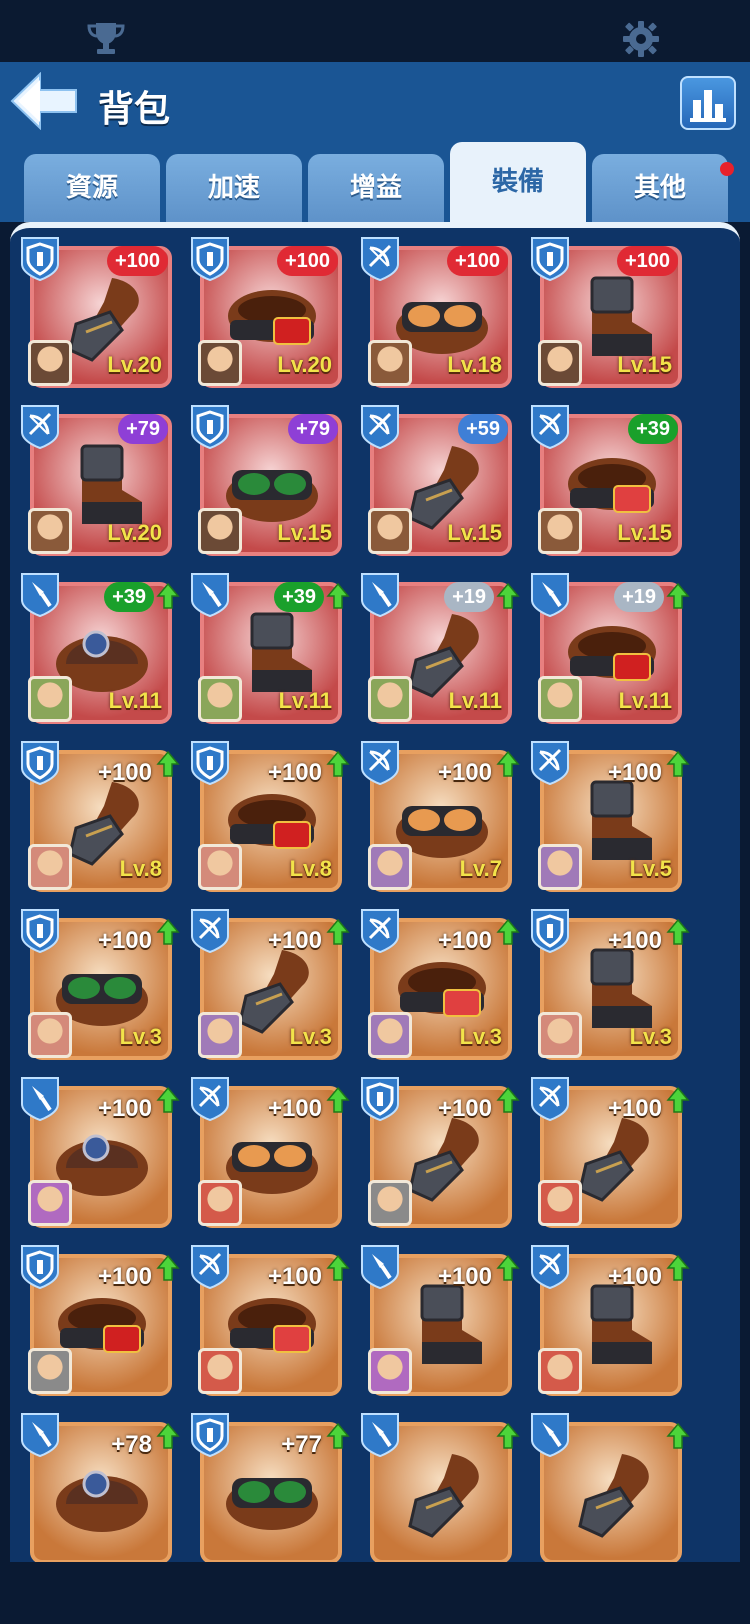 The height and width of the screenshot is (1624, 750). I want to click on tab-label: 增益, so click(375, 188).